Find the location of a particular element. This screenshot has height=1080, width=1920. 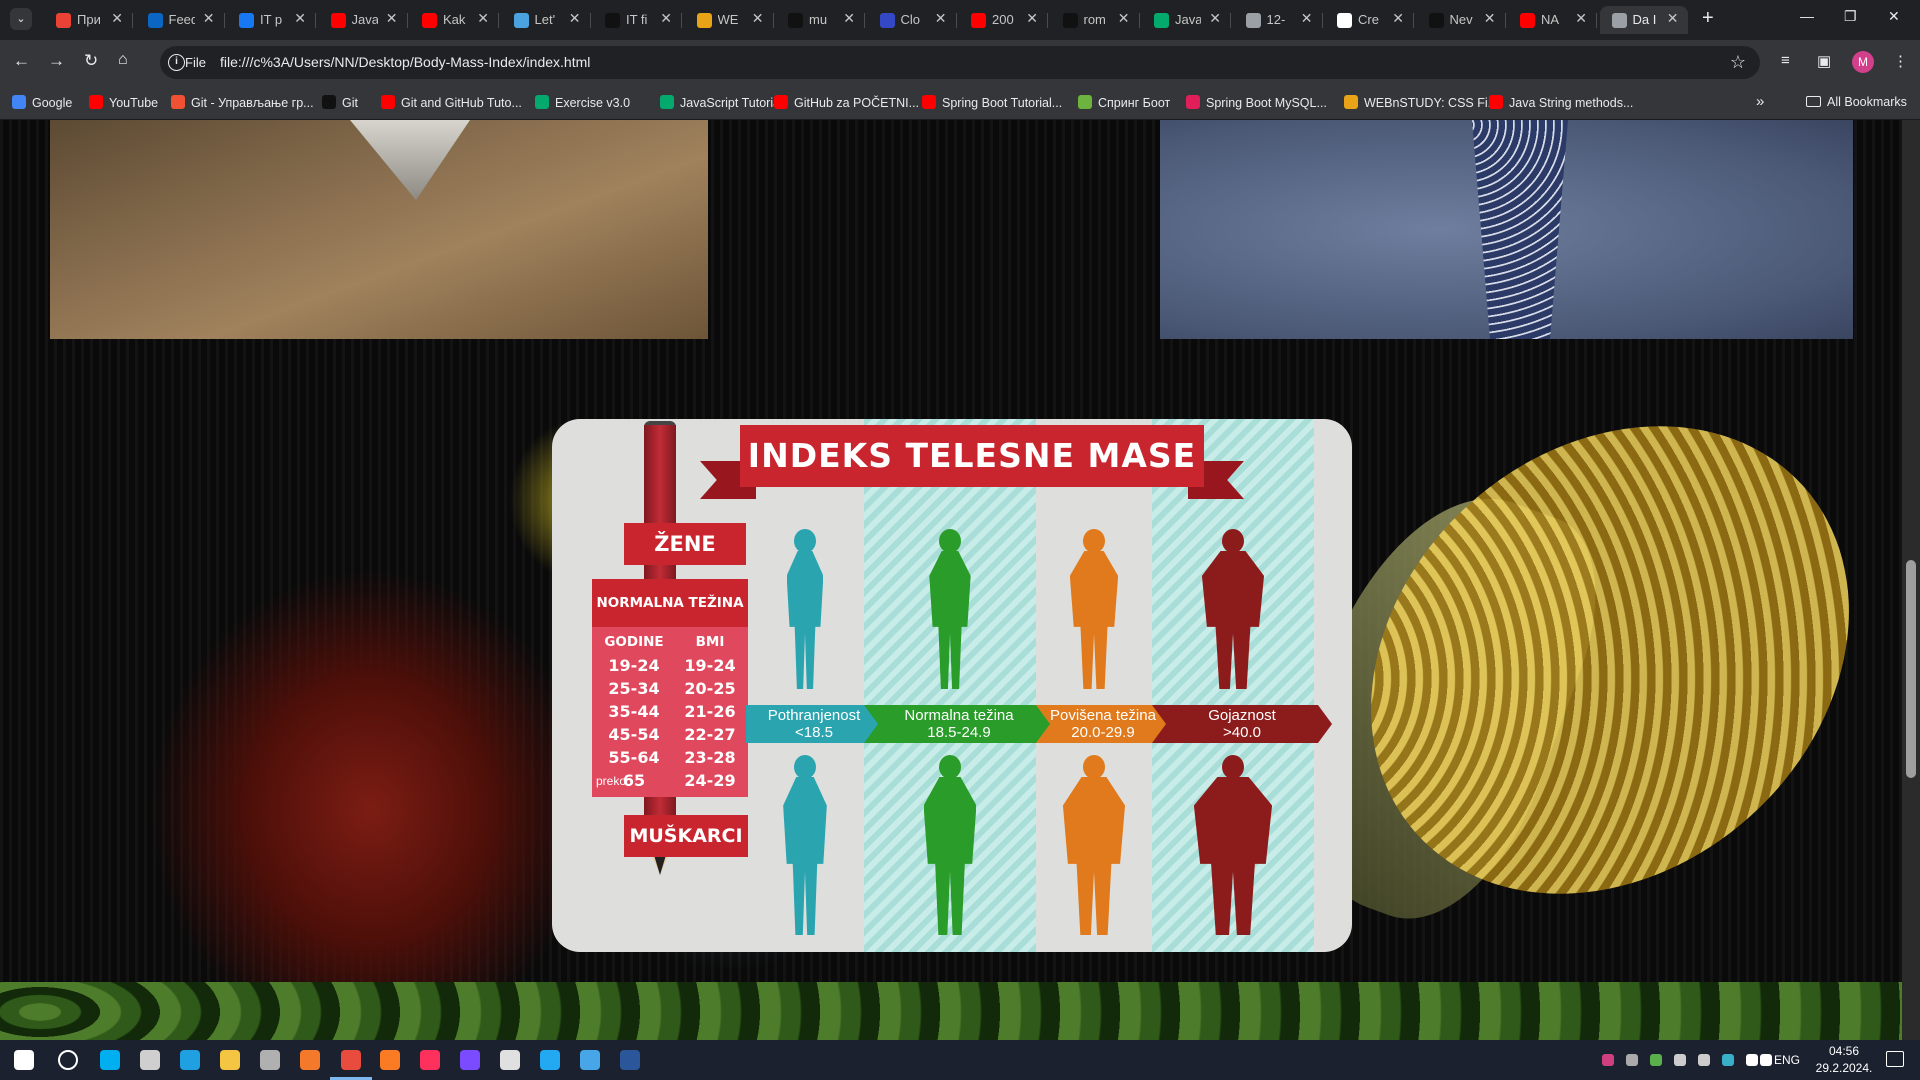

intellij-alt-icon is located at coordinates (470, 1060).